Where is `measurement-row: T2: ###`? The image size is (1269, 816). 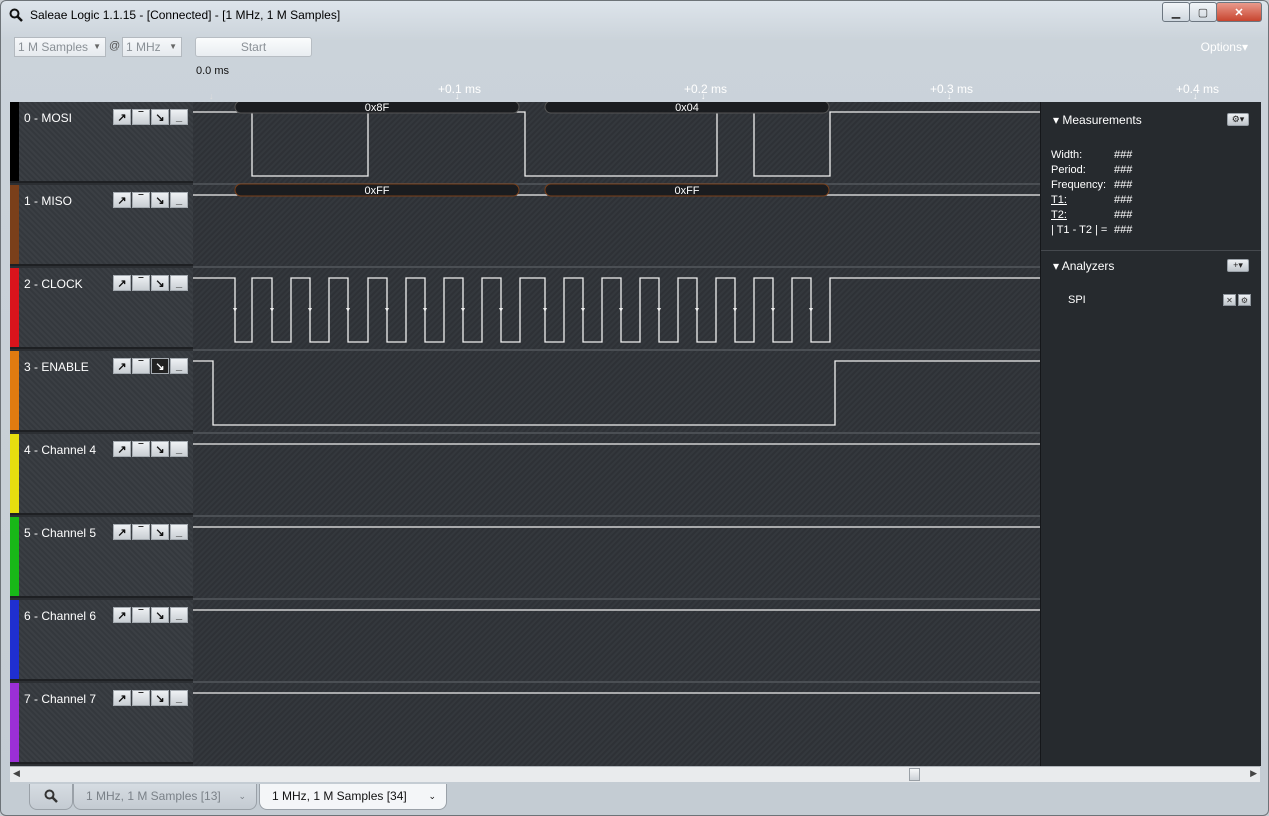 measurement-row: T2: ### is located at coordinates (1091, 215).